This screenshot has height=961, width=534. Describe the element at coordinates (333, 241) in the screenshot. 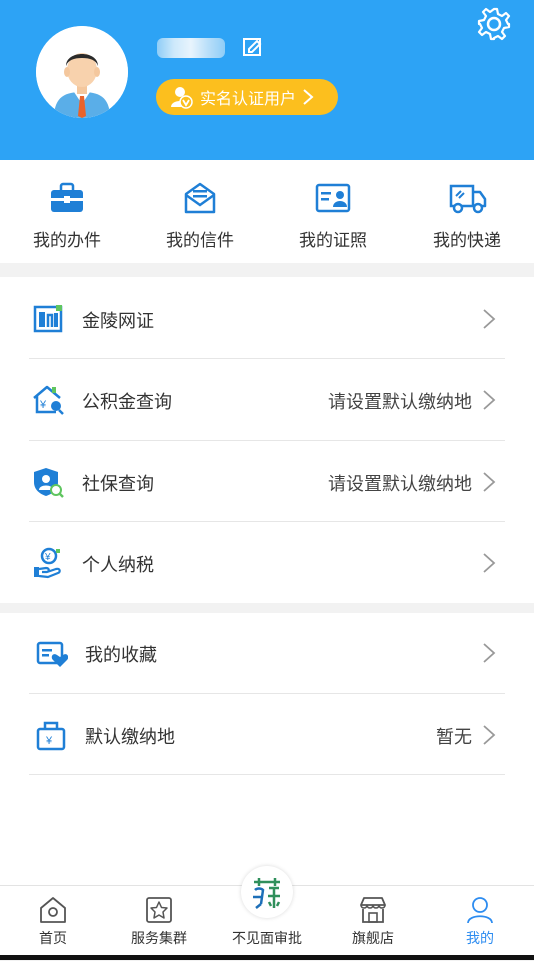

I see `quick-action-label: 我的证照` at that location.